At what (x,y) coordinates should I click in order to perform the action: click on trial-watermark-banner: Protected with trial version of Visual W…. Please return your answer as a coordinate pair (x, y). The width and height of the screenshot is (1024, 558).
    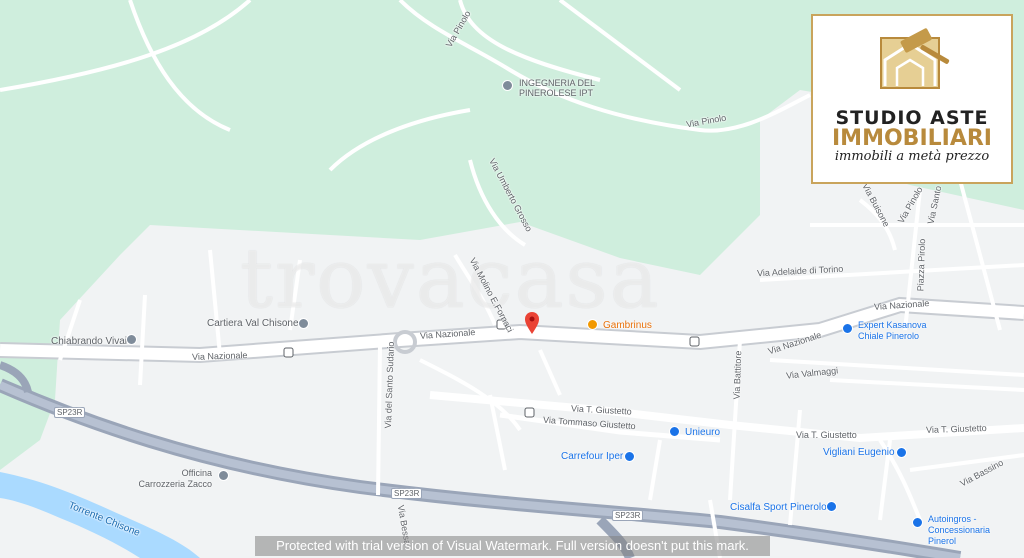
    Looking at the image, I should click on (512, 546).